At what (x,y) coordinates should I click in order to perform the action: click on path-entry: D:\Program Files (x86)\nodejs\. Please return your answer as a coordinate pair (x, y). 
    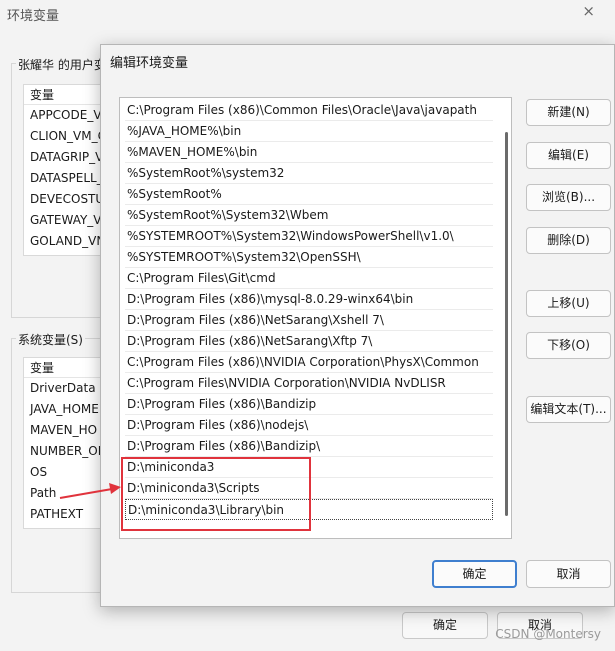
    Looking at the image, I should click on (309, 425).